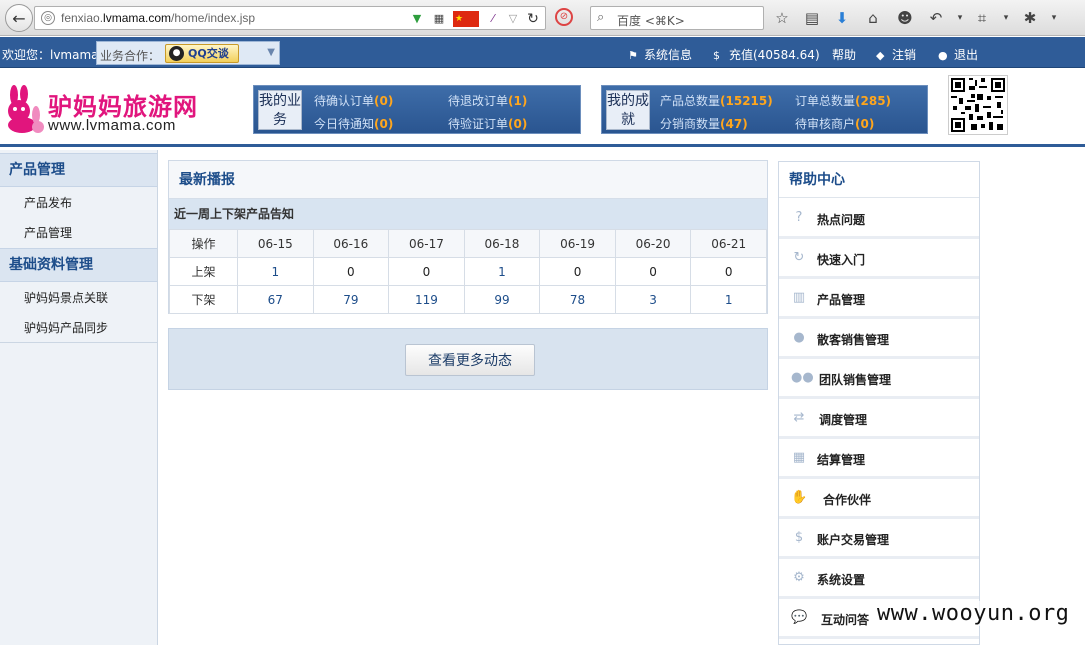 The image size is (1085, 645). What do you see at coordinates (812, 18) in the screenshot?
I see `reading-list-icon: ▤` at bounding box center [812, 18].